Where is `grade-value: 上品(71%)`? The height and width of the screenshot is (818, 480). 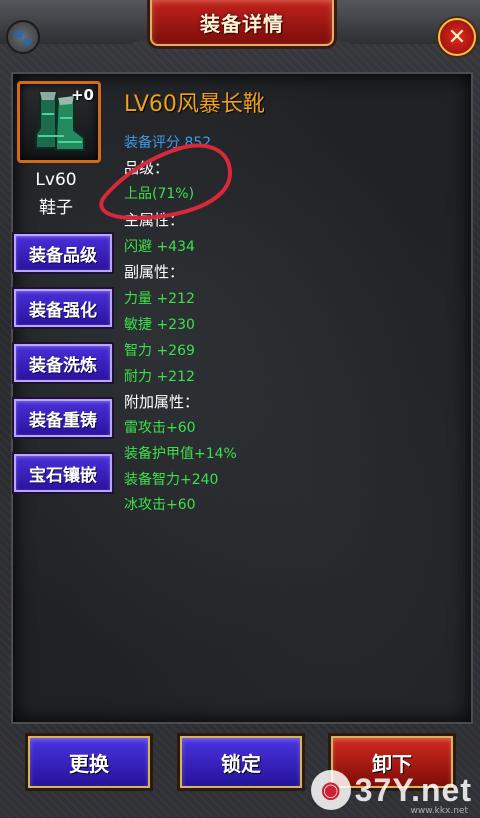 grade-value: 上品(71%) is located at coordinates (159, 194).